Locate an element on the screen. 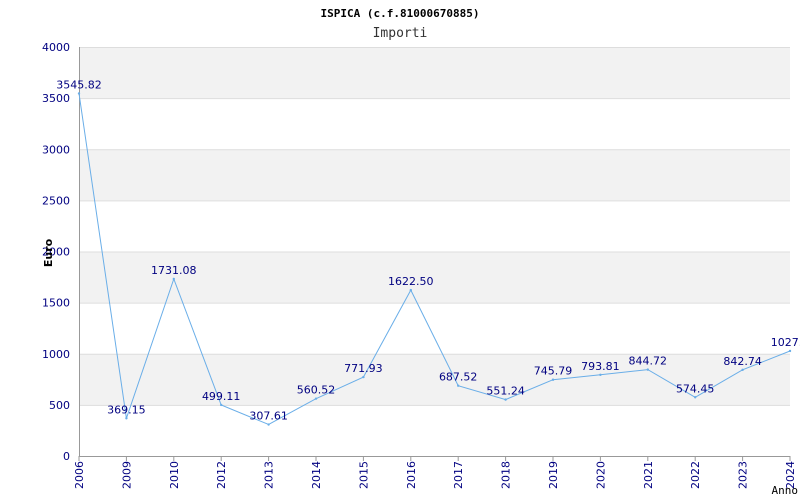  y-tick-label: 500 is located at coordinates (59, 405).